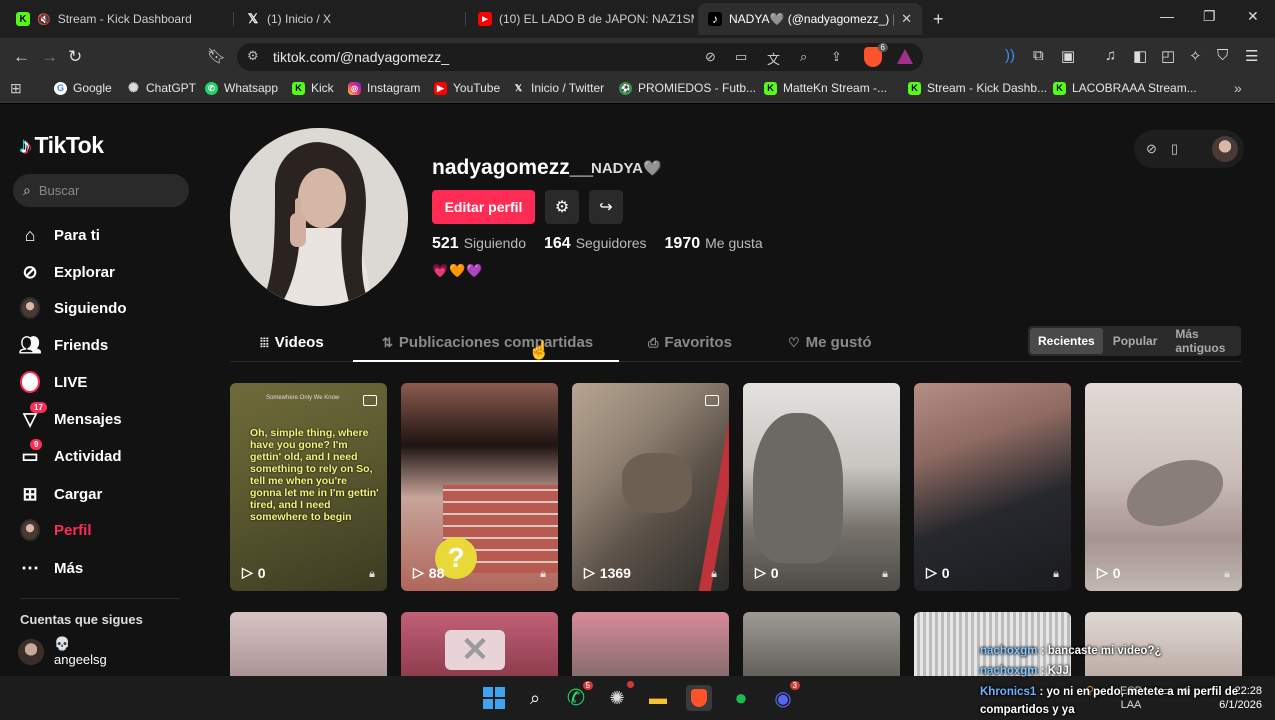 Image resolution: width=1275 pixels, height=720 pixels. Describe the element at coordinates (876, 55) in the screenshot. I see `brave-shields-icon: 6` at that location.